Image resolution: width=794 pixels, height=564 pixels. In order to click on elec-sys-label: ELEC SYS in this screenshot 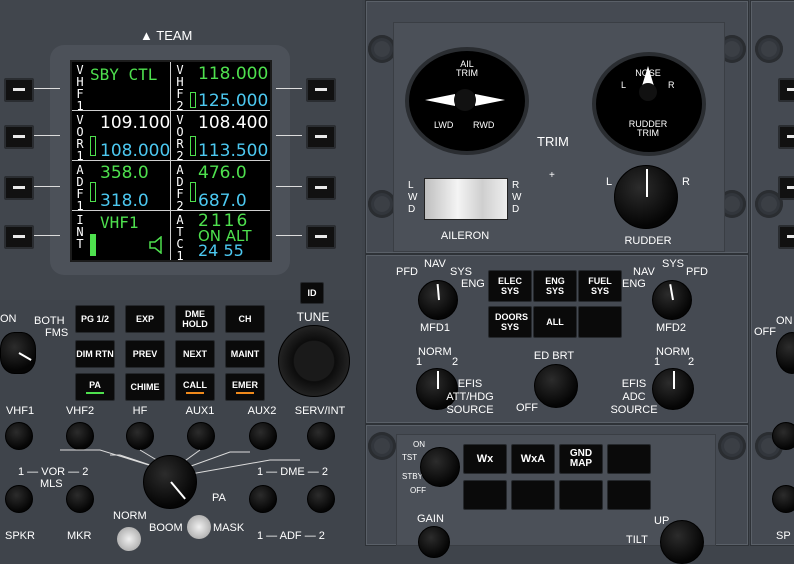, I will do `click(509, 286)`.